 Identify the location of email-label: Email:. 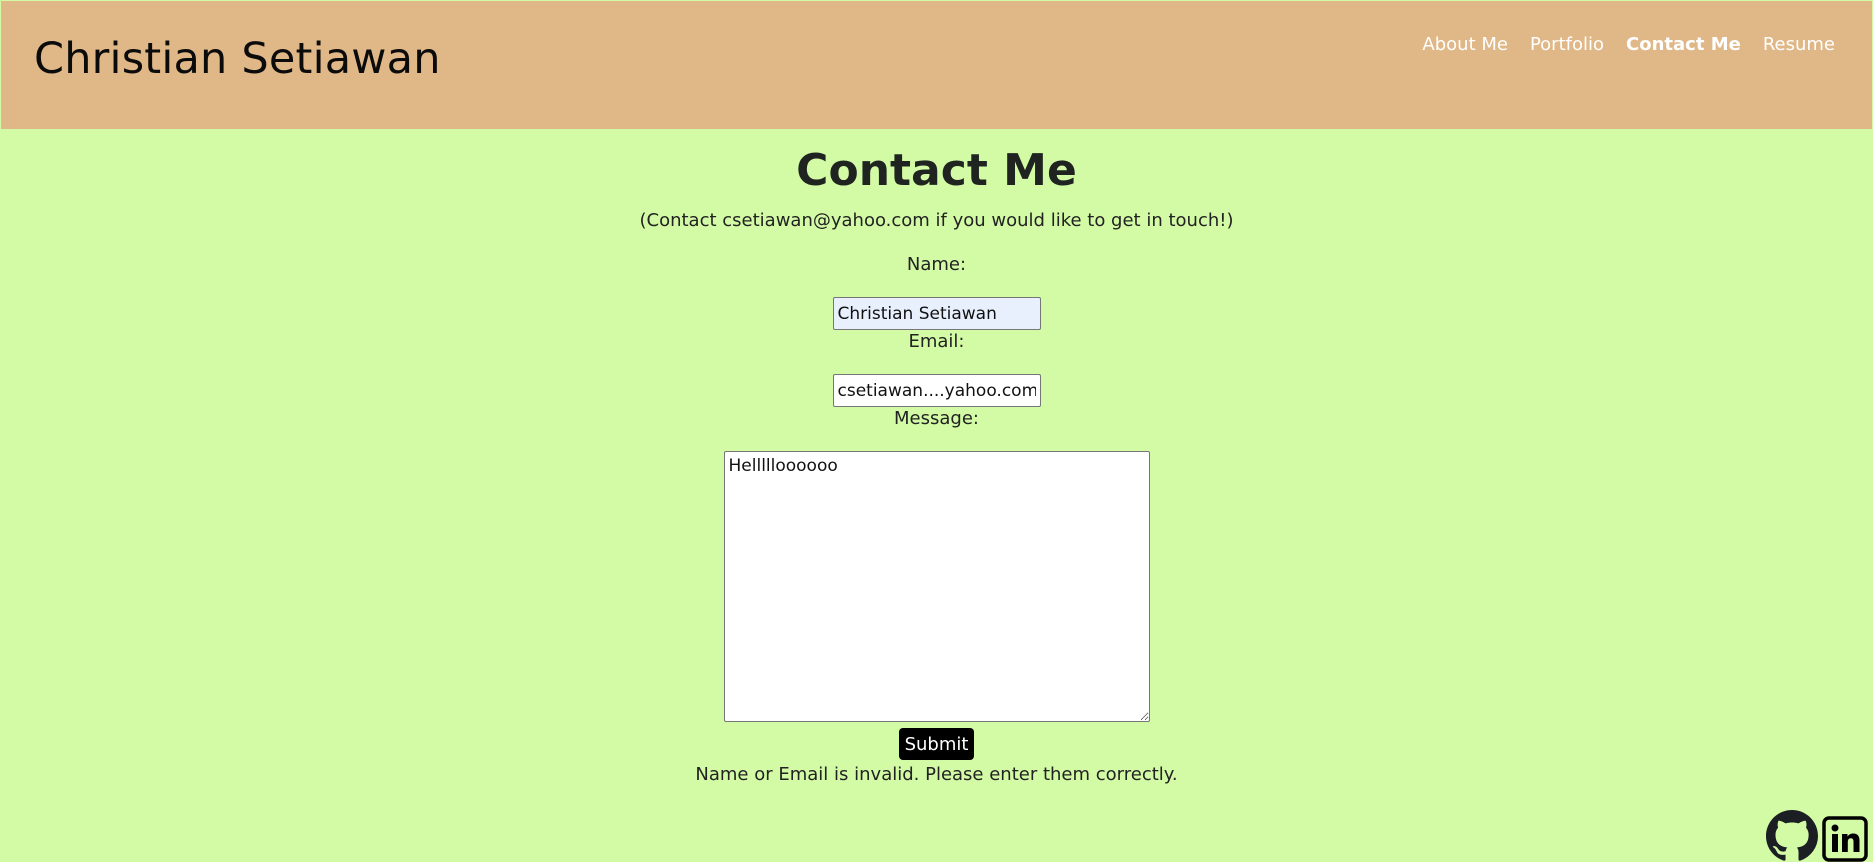
(936, 341).